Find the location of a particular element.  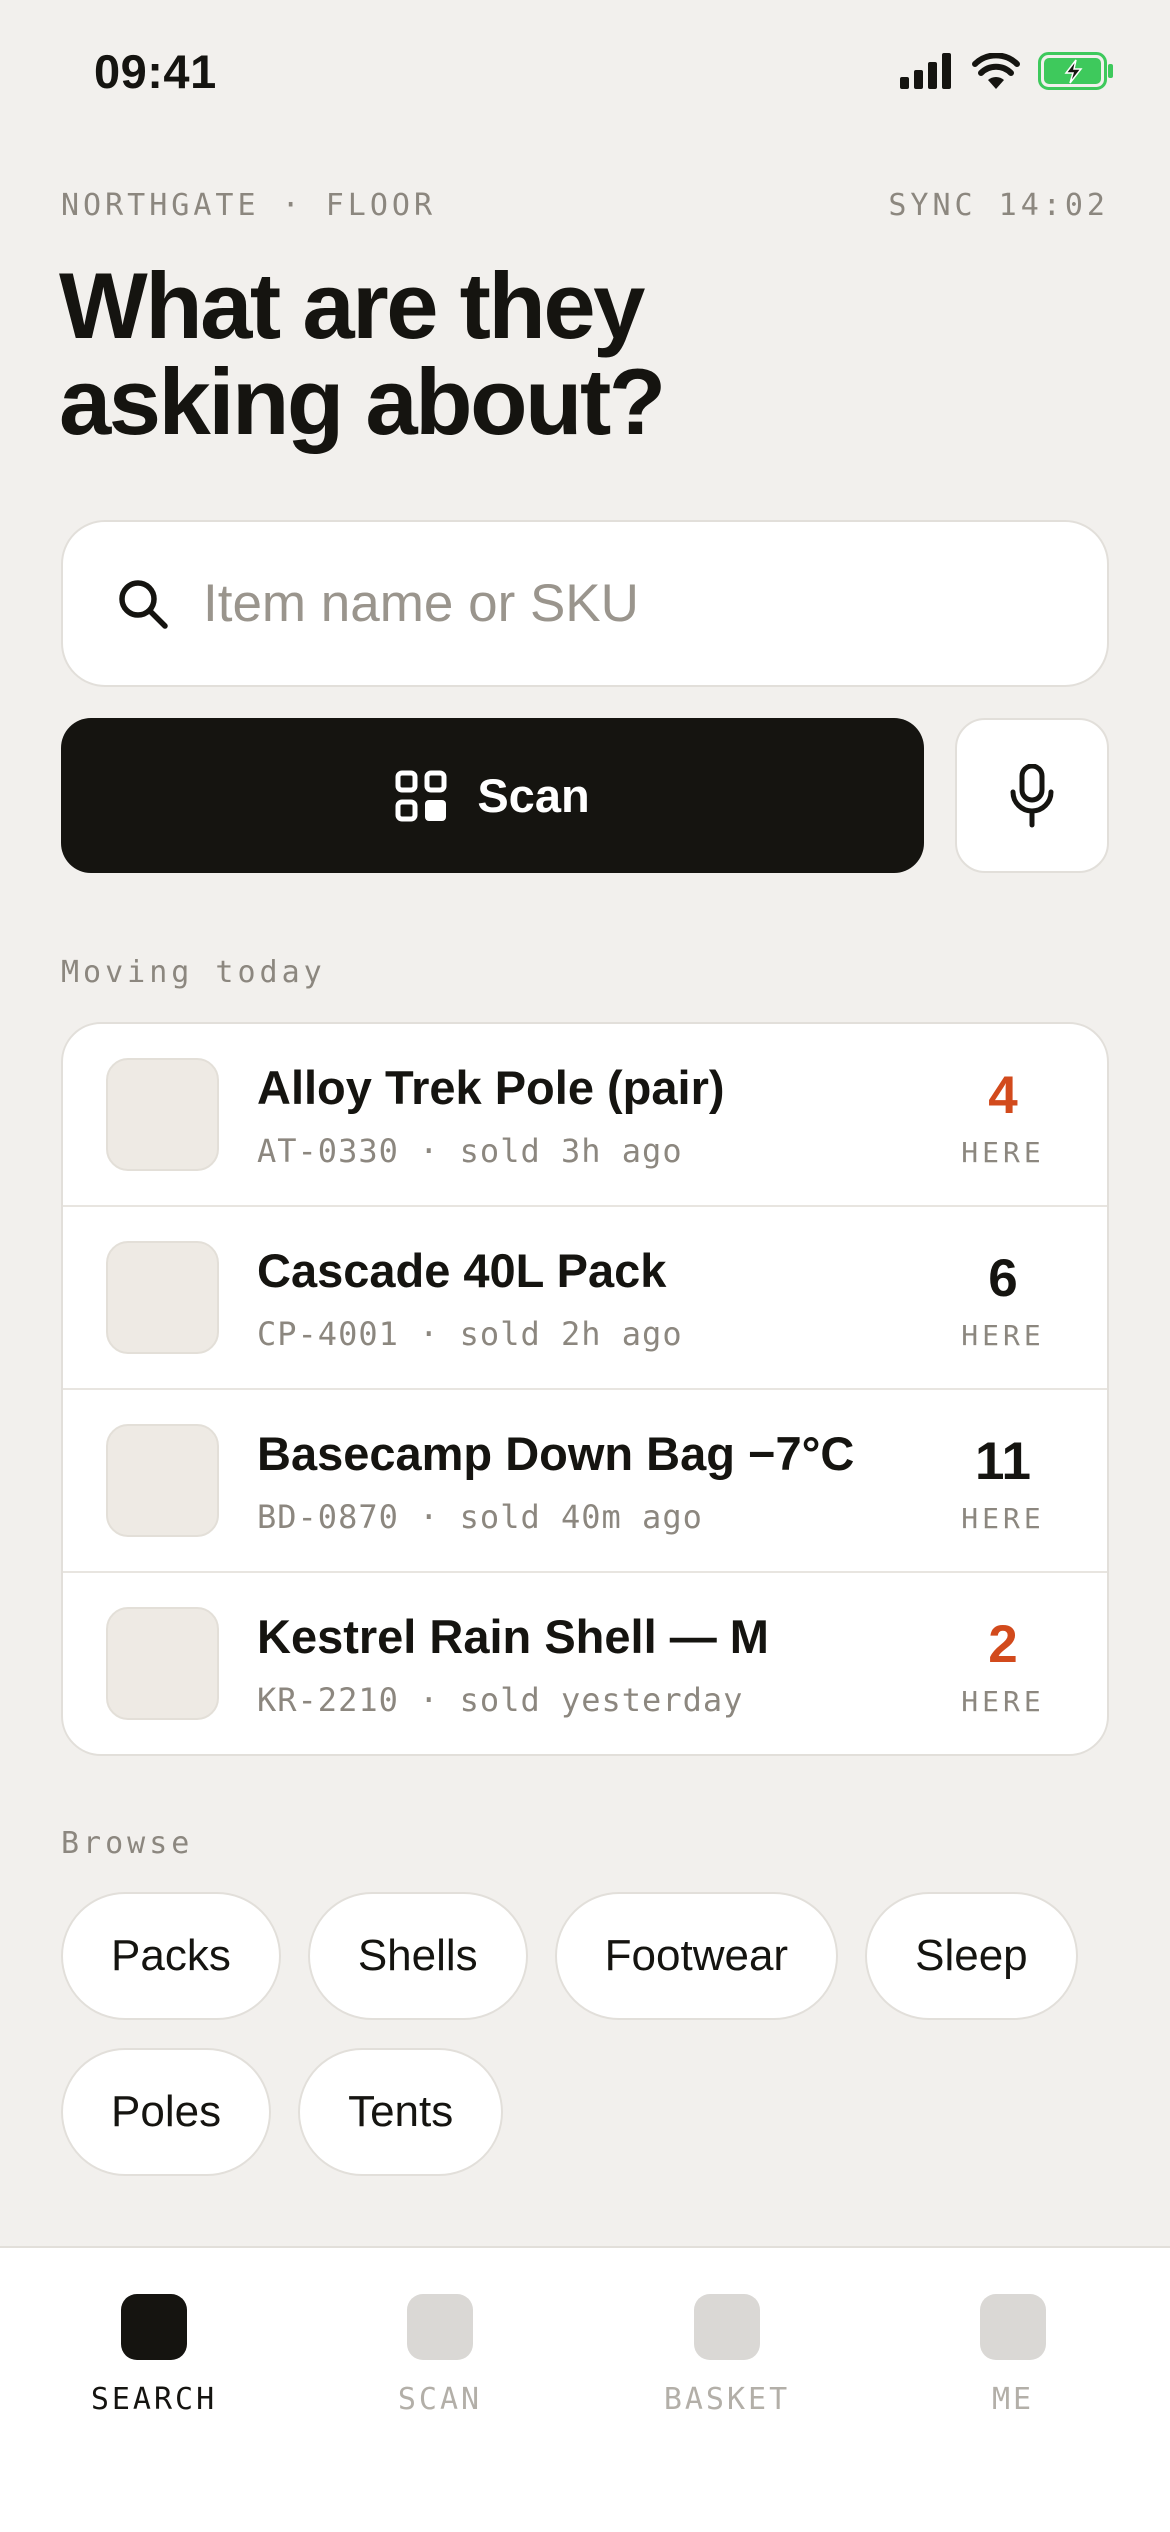

stock-indicator: 2 HERE is located at coordinates (1003, 1667).